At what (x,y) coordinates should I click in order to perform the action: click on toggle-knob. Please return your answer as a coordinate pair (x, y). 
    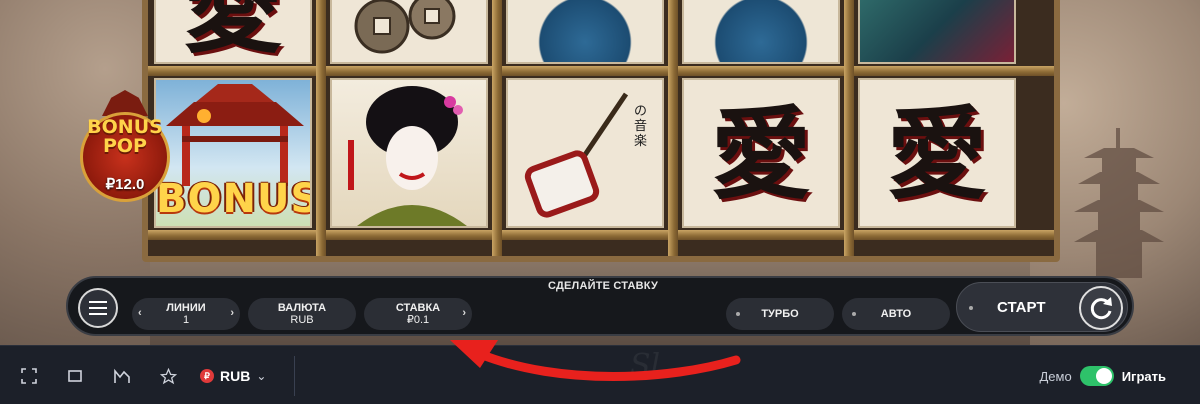
    Looking at the image, I should click on (1103, 376).